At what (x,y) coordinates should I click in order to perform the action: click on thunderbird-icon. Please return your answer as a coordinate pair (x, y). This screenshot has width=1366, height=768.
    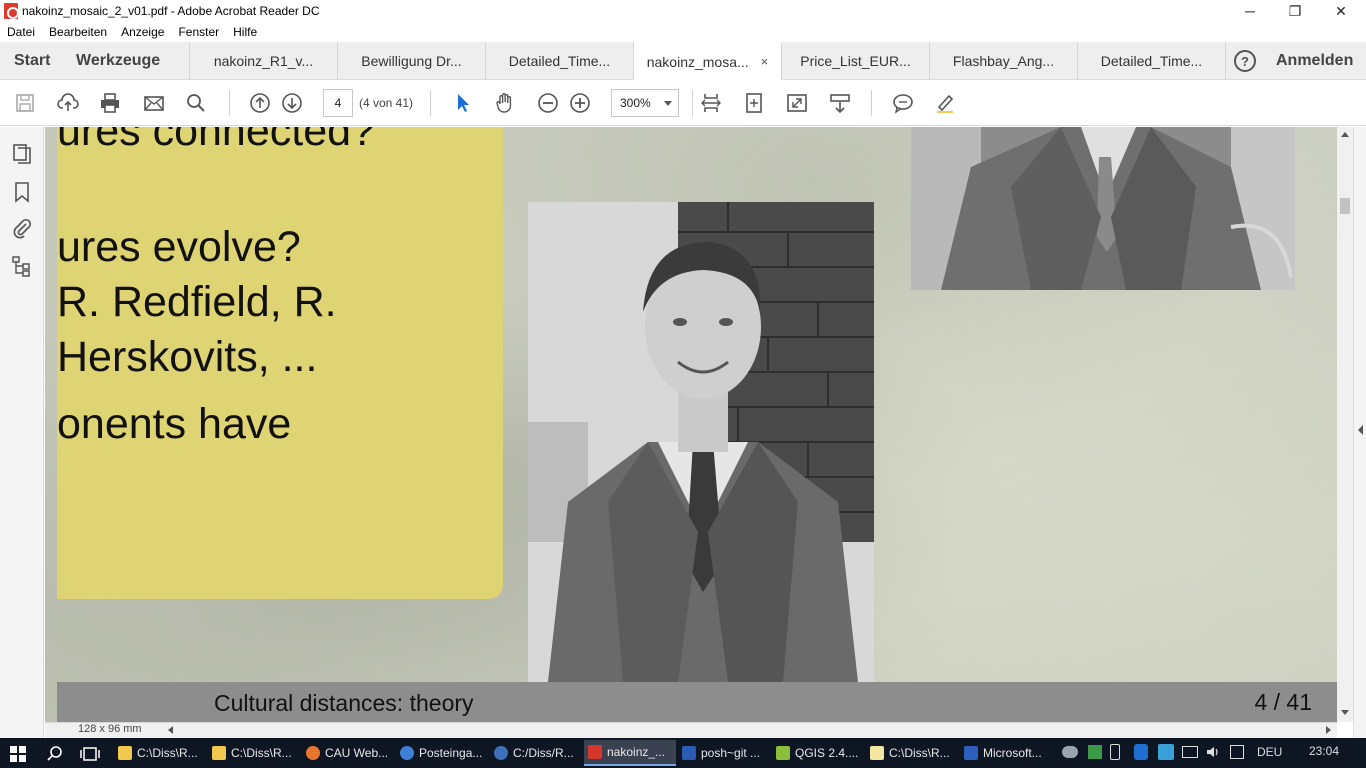
    Looking at the image, I should click on (407, 753).